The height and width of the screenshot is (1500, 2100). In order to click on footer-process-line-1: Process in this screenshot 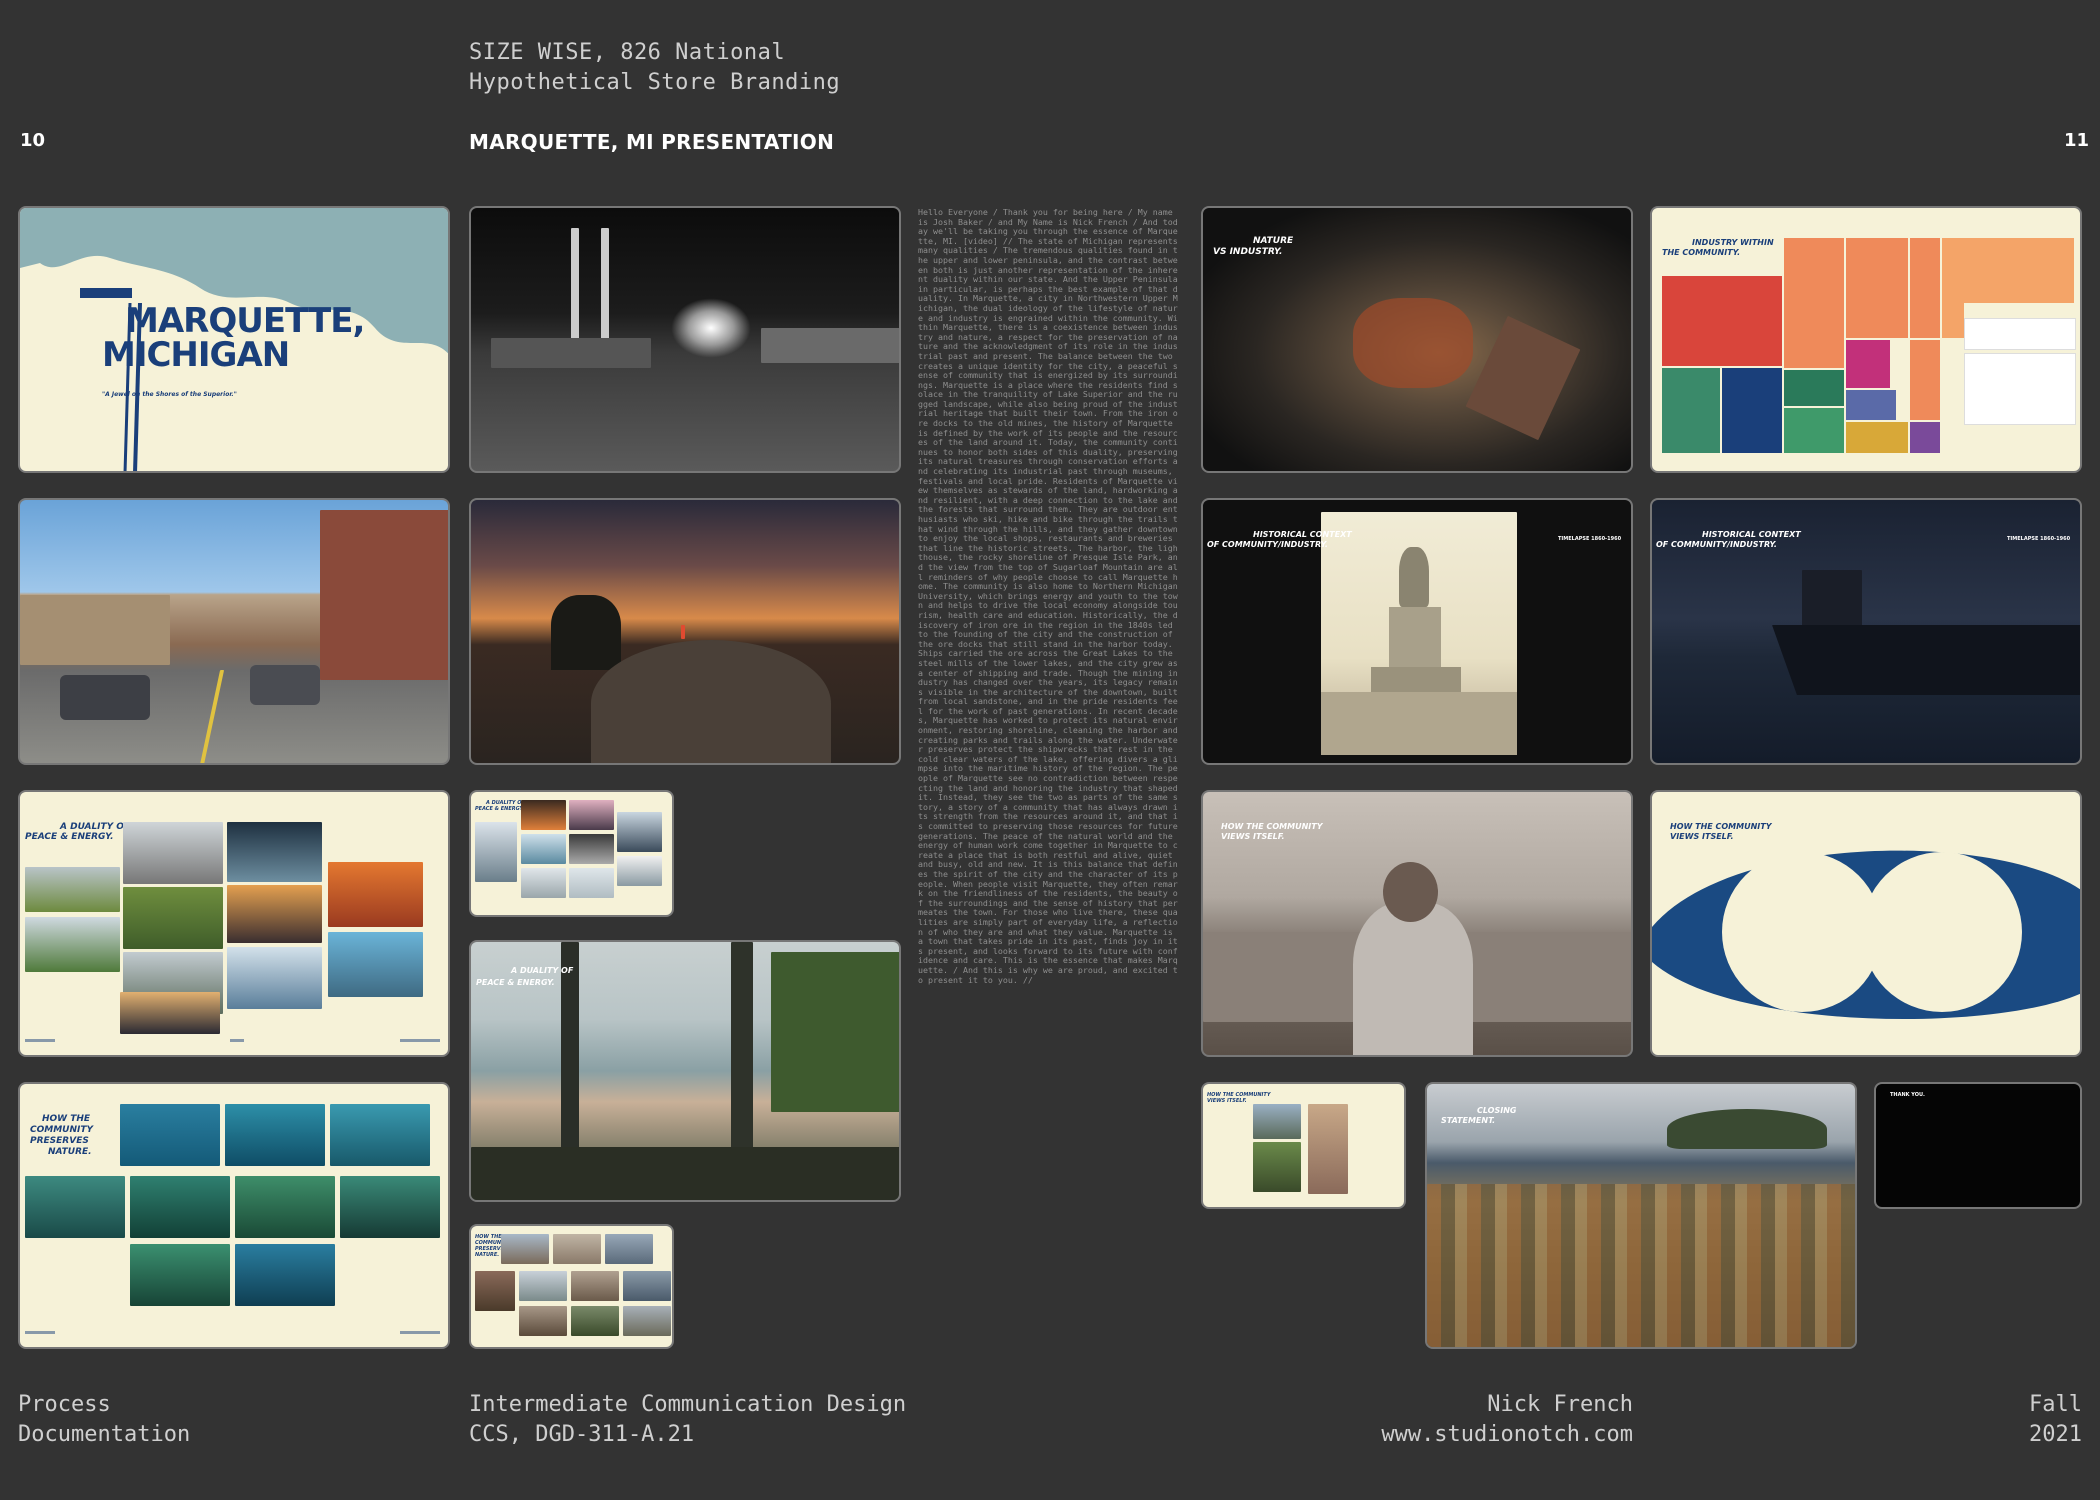, I will do `click(64, 1404)`.